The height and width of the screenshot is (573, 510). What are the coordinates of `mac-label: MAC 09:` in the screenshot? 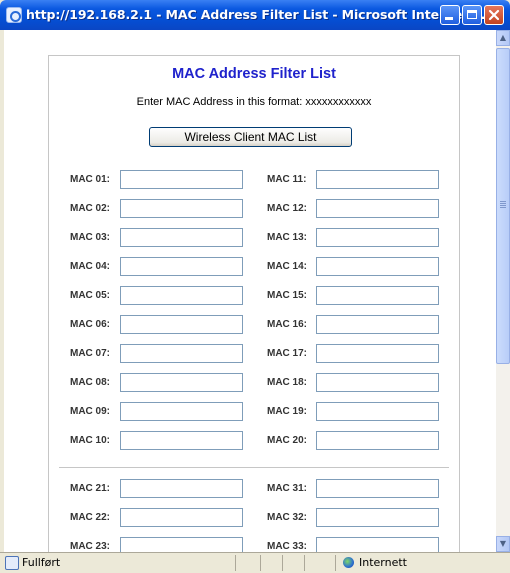 It's located at (90, 411).